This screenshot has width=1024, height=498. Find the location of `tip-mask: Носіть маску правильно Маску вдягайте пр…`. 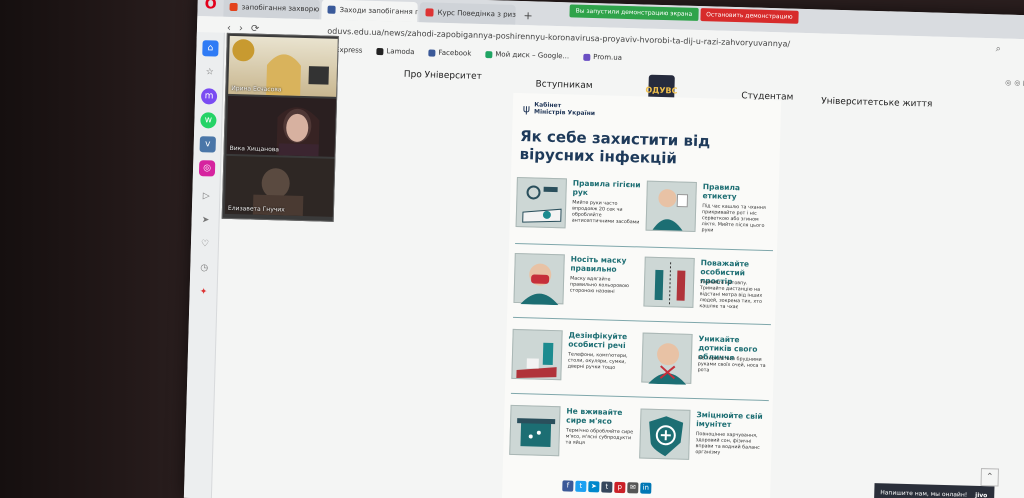

tip-mask: Носіть маску правильно Маску вдягайте пр… is located at coordinates (576, 285).